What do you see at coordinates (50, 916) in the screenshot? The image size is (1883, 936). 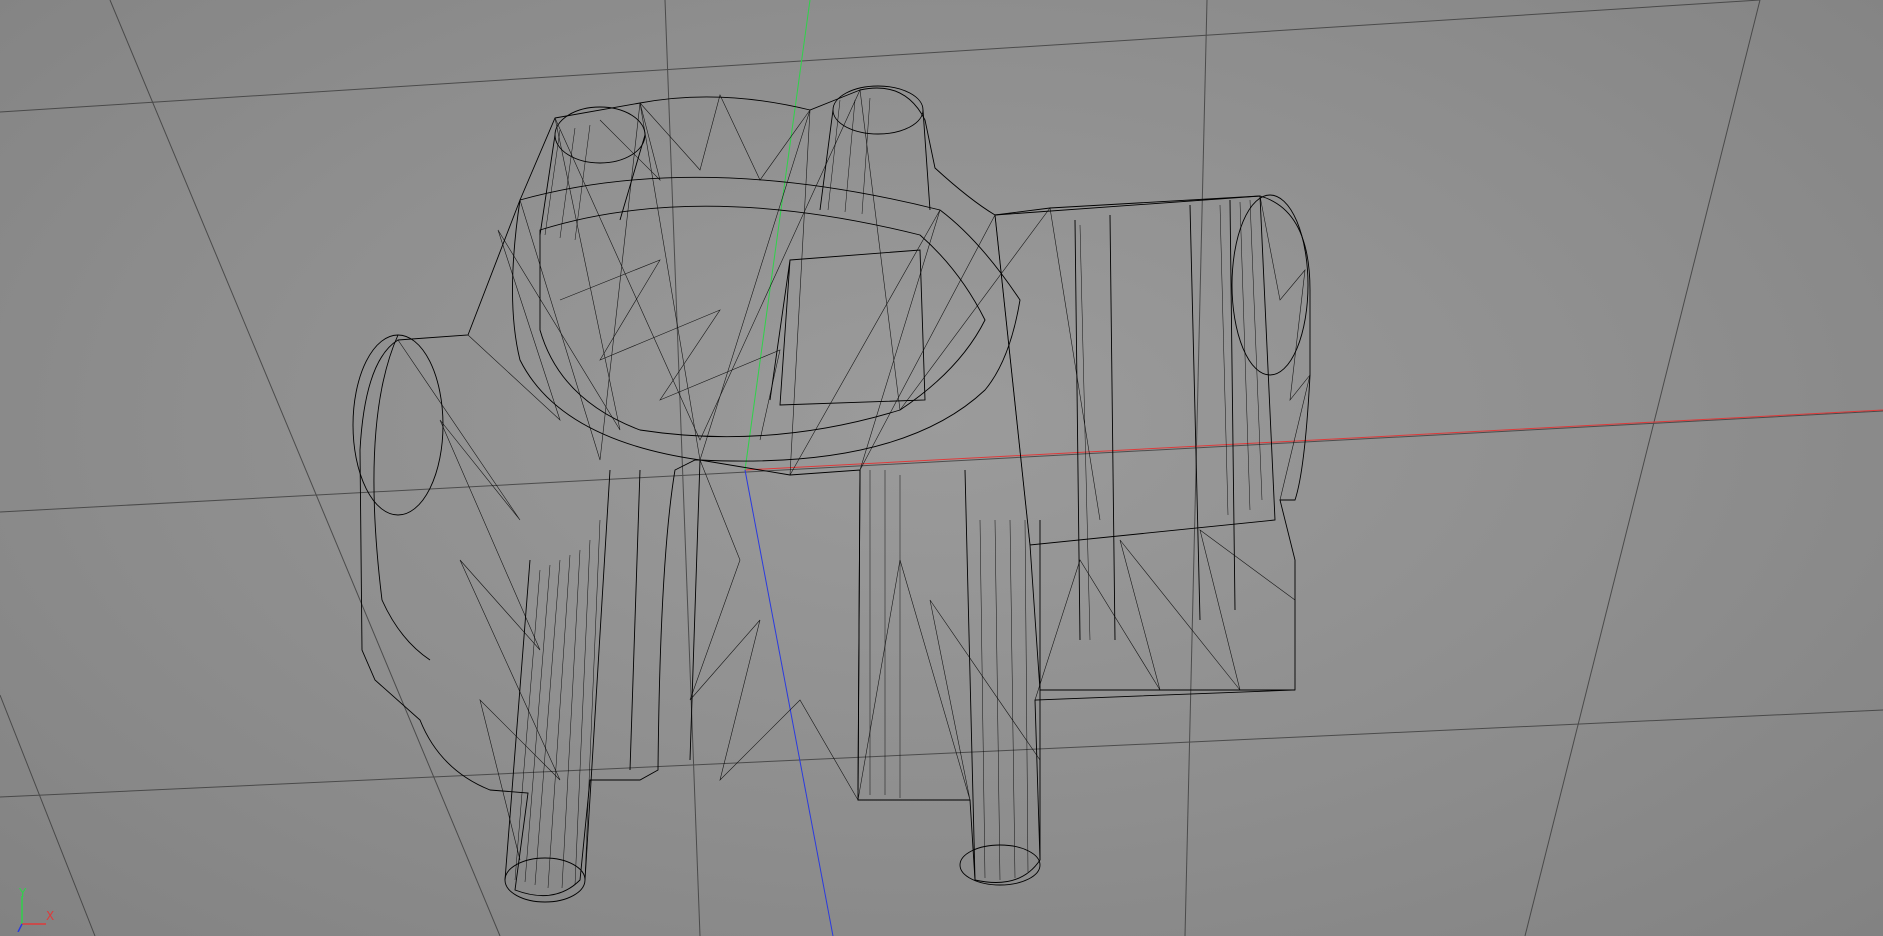 I see `gizmo-x-label: X` at bounding box center [50, 916].